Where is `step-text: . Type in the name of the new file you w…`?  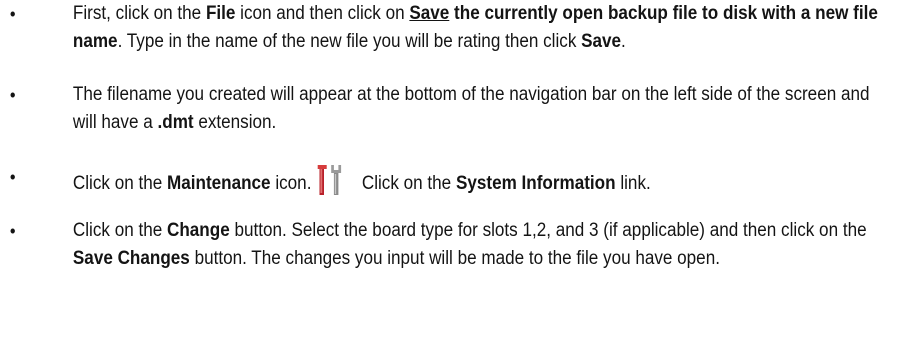 step-text: . Type in the name of the new file you w… is located at coordinates (349, 41).